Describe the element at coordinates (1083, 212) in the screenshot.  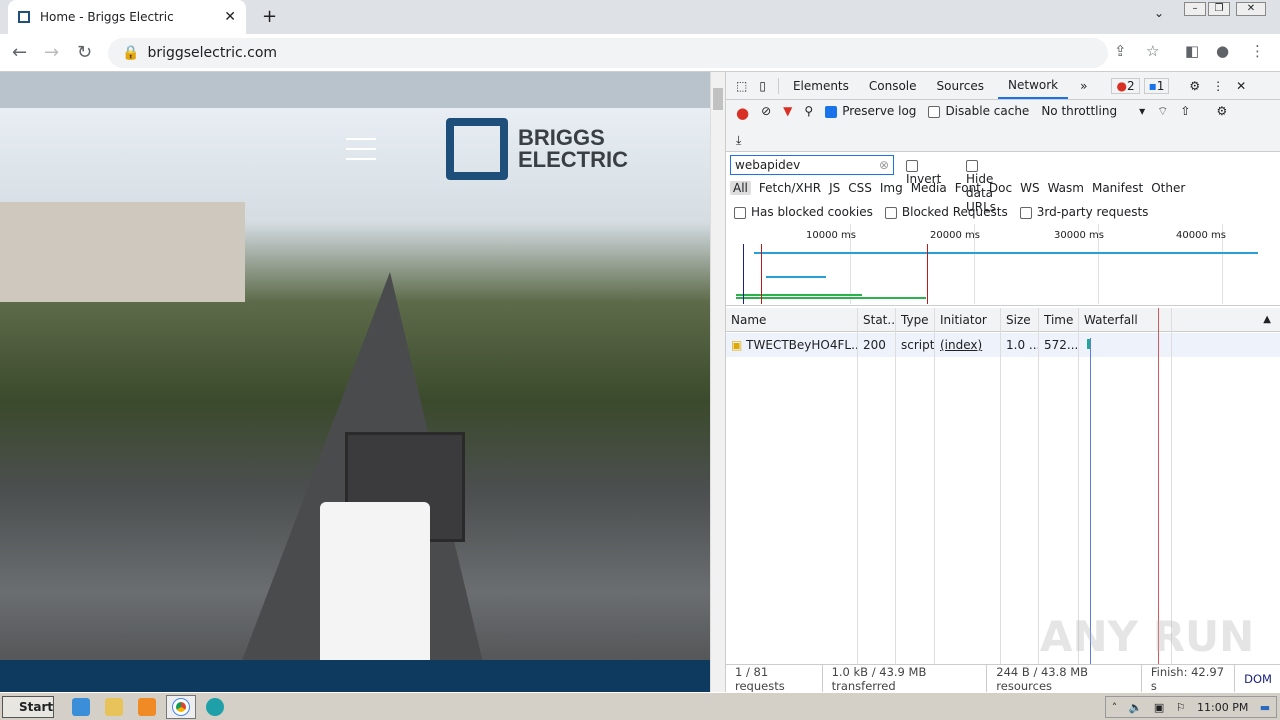
I see `third-party-checkbox: 3rd-party requests` at that location.